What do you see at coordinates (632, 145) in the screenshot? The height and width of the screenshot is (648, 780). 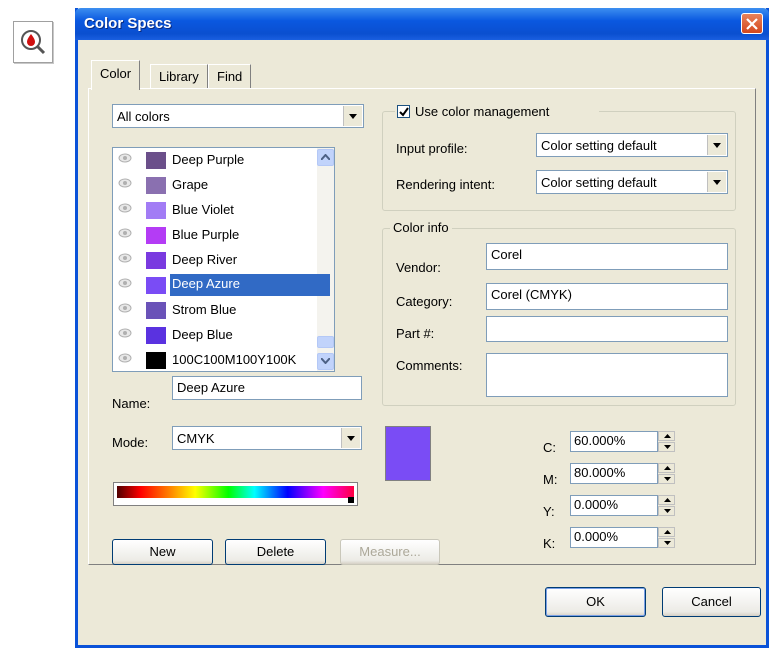 I see `input-profile-dropdown: Color setting default` at bounding box center [632, 145].